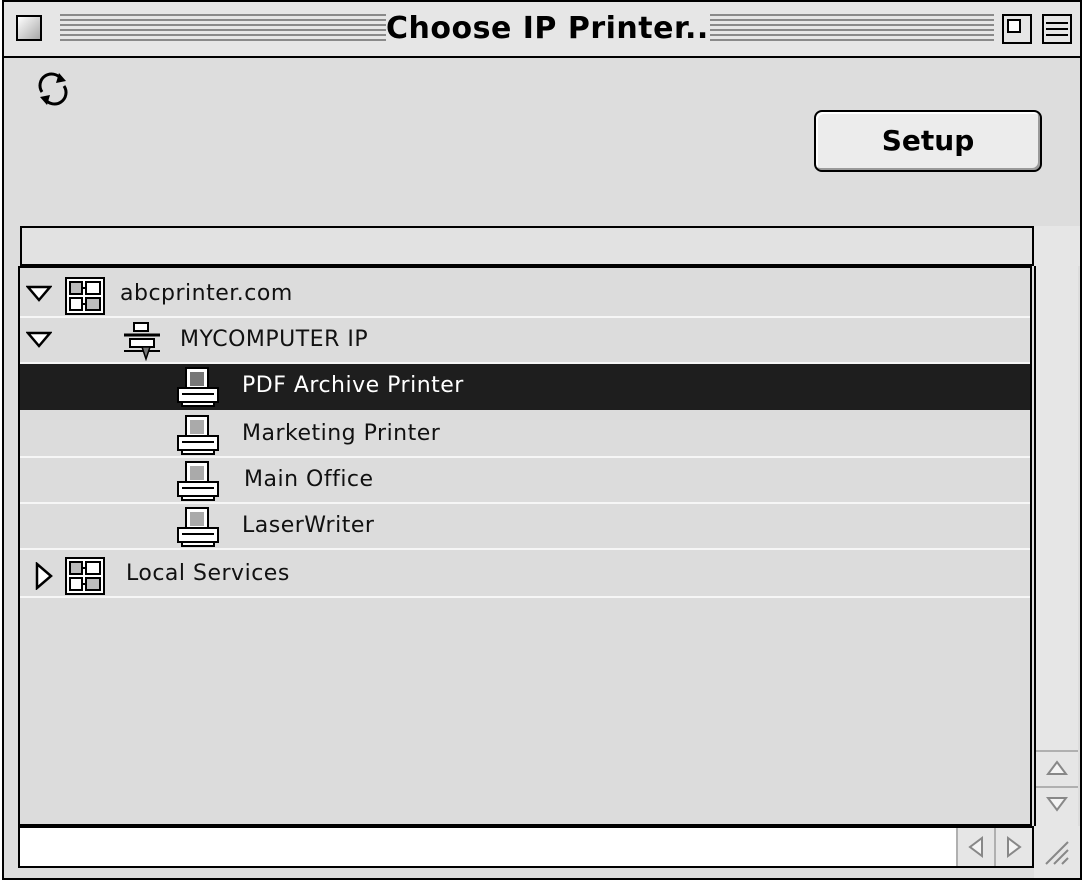  What do you see at coordinates (341, 433) in the screenshot?
I see `tree-row-label: Marketing Printer` at bounding box center [341, 433].